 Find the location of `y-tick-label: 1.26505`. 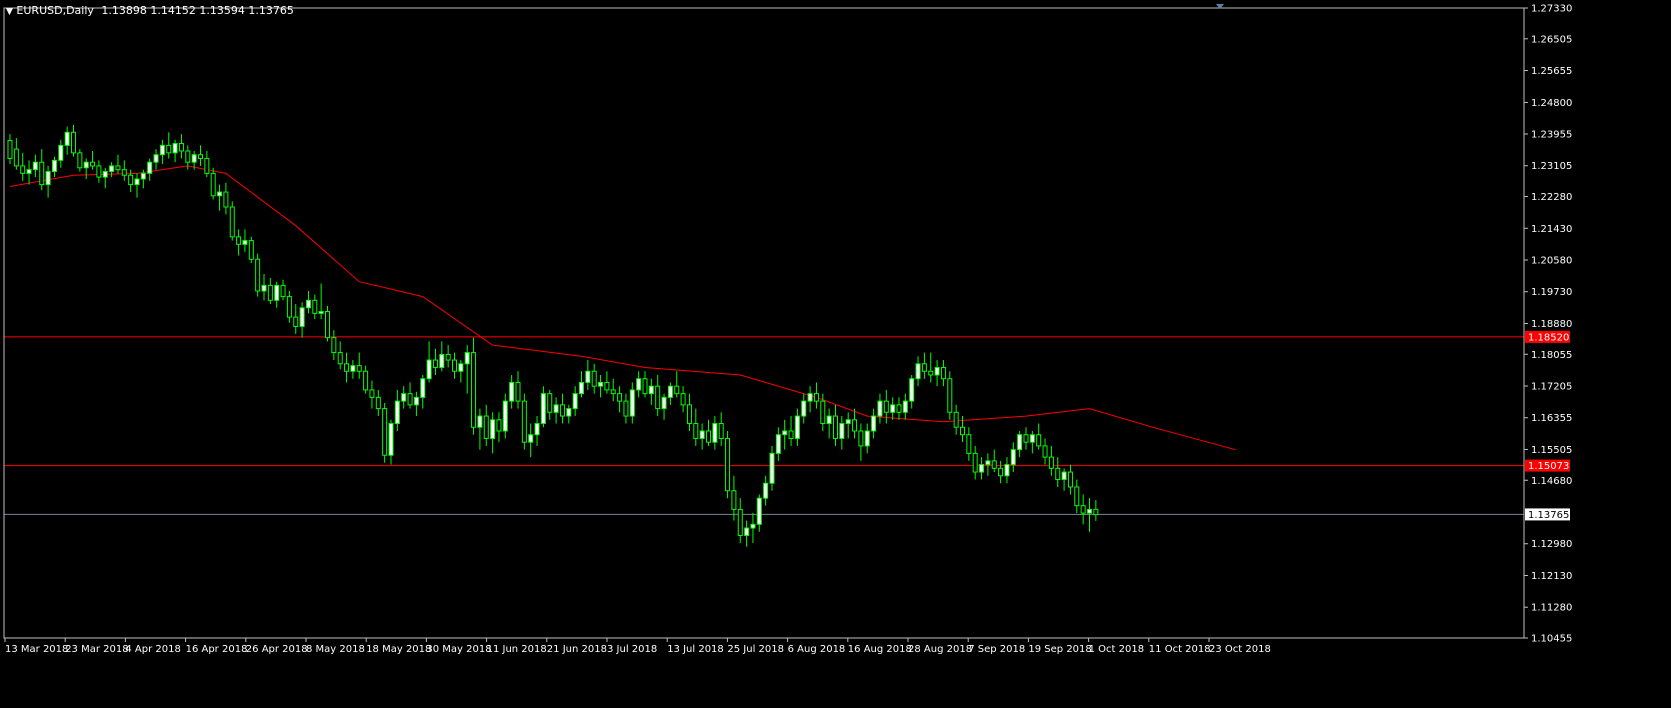

y-tick-label: 1.26505 is located at coordinates (1551, 39).